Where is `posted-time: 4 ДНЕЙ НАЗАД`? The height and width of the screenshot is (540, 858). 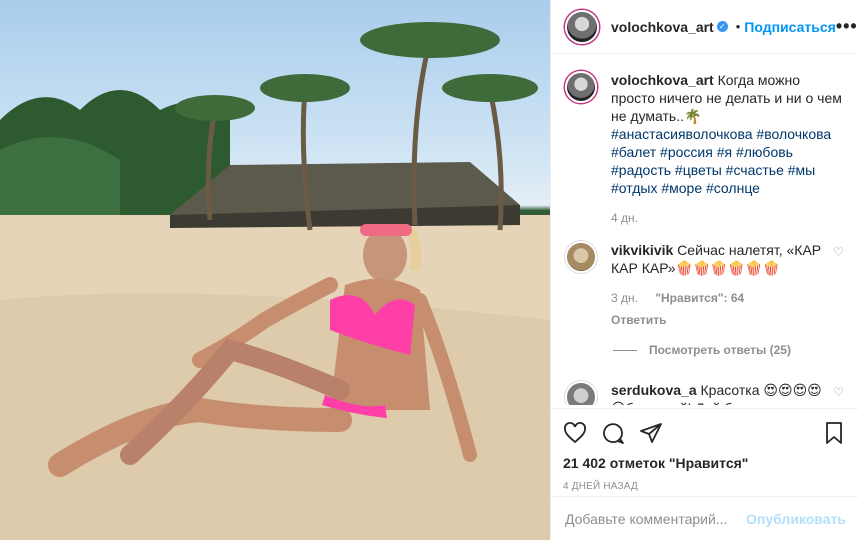 posted-time: 4 ДНЕЙ НАЗАД is located at coordinates (704, 486).